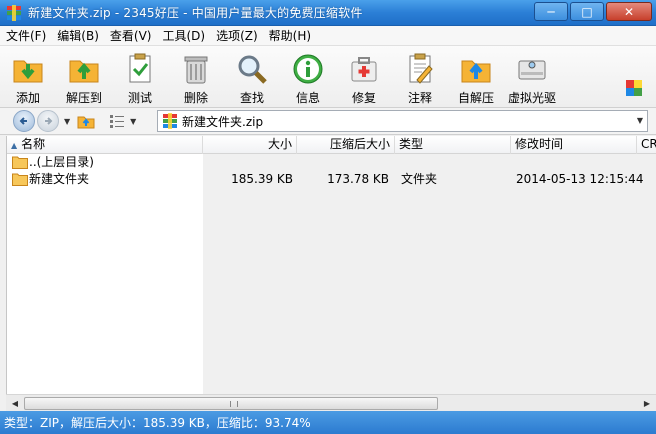 This screenshot has width=656, height=434. I want to click on delete-button: 删除, so click(196, 77).